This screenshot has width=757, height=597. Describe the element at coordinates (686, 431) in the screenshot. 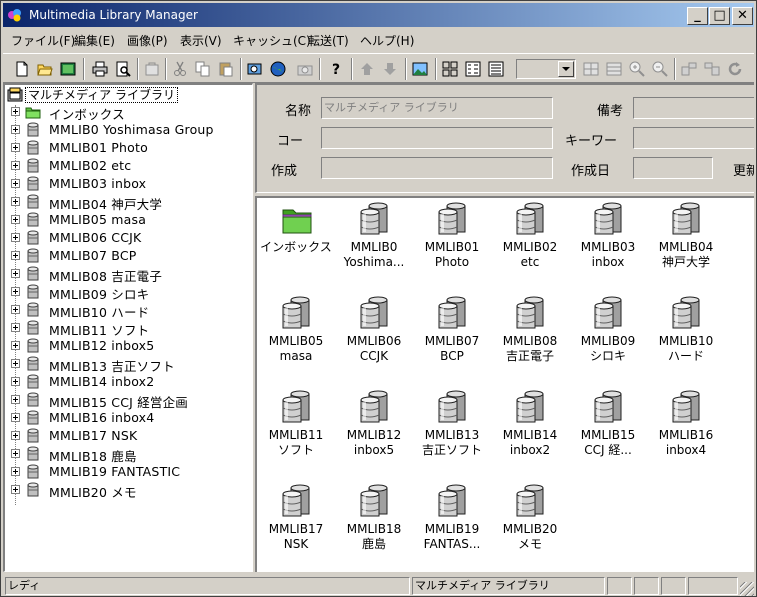

I see `library-icon-item: MMLIB16 inbox4` at that location.